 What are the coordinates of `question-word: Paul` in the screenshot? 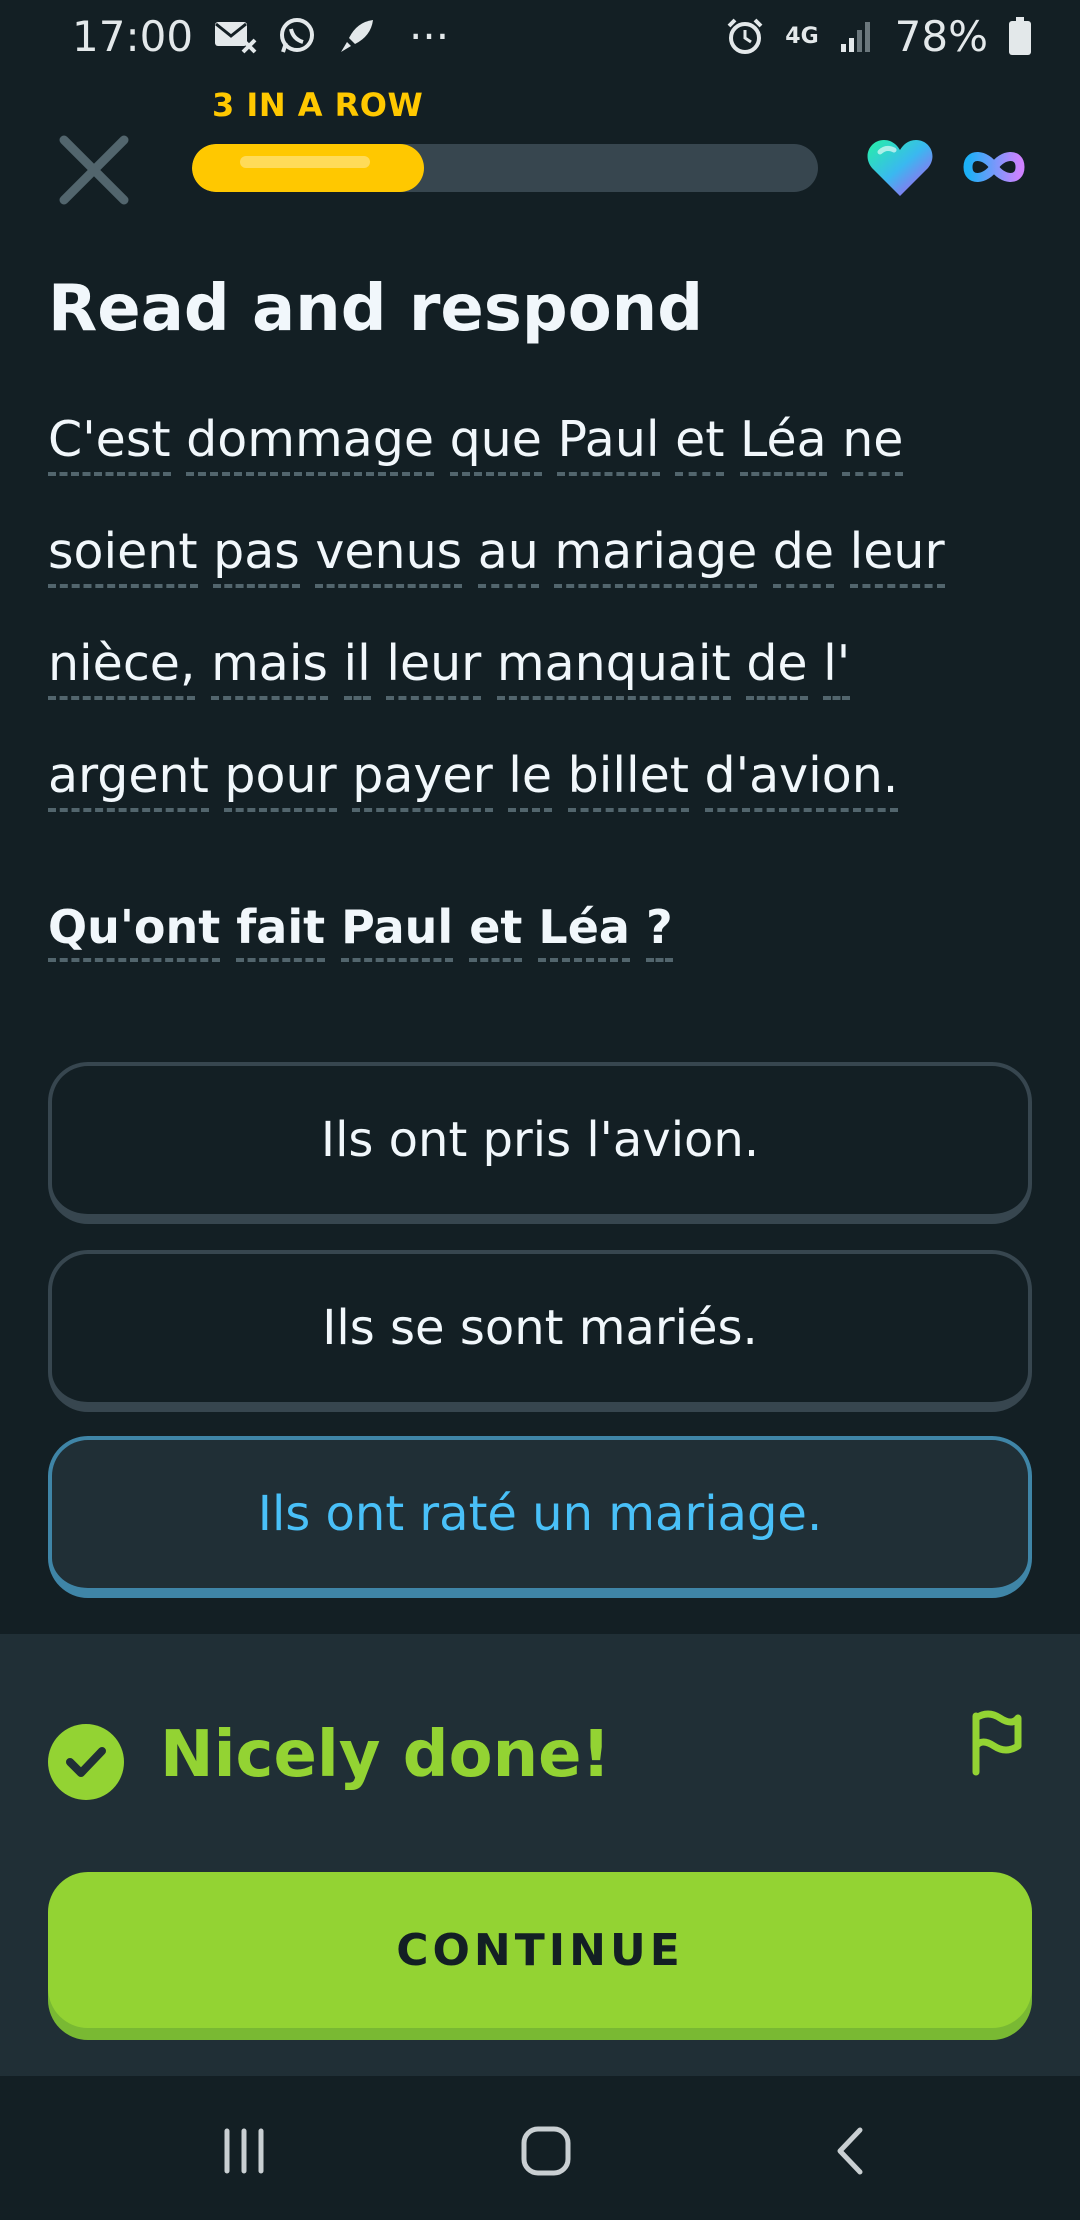 It's located at (397, 931).